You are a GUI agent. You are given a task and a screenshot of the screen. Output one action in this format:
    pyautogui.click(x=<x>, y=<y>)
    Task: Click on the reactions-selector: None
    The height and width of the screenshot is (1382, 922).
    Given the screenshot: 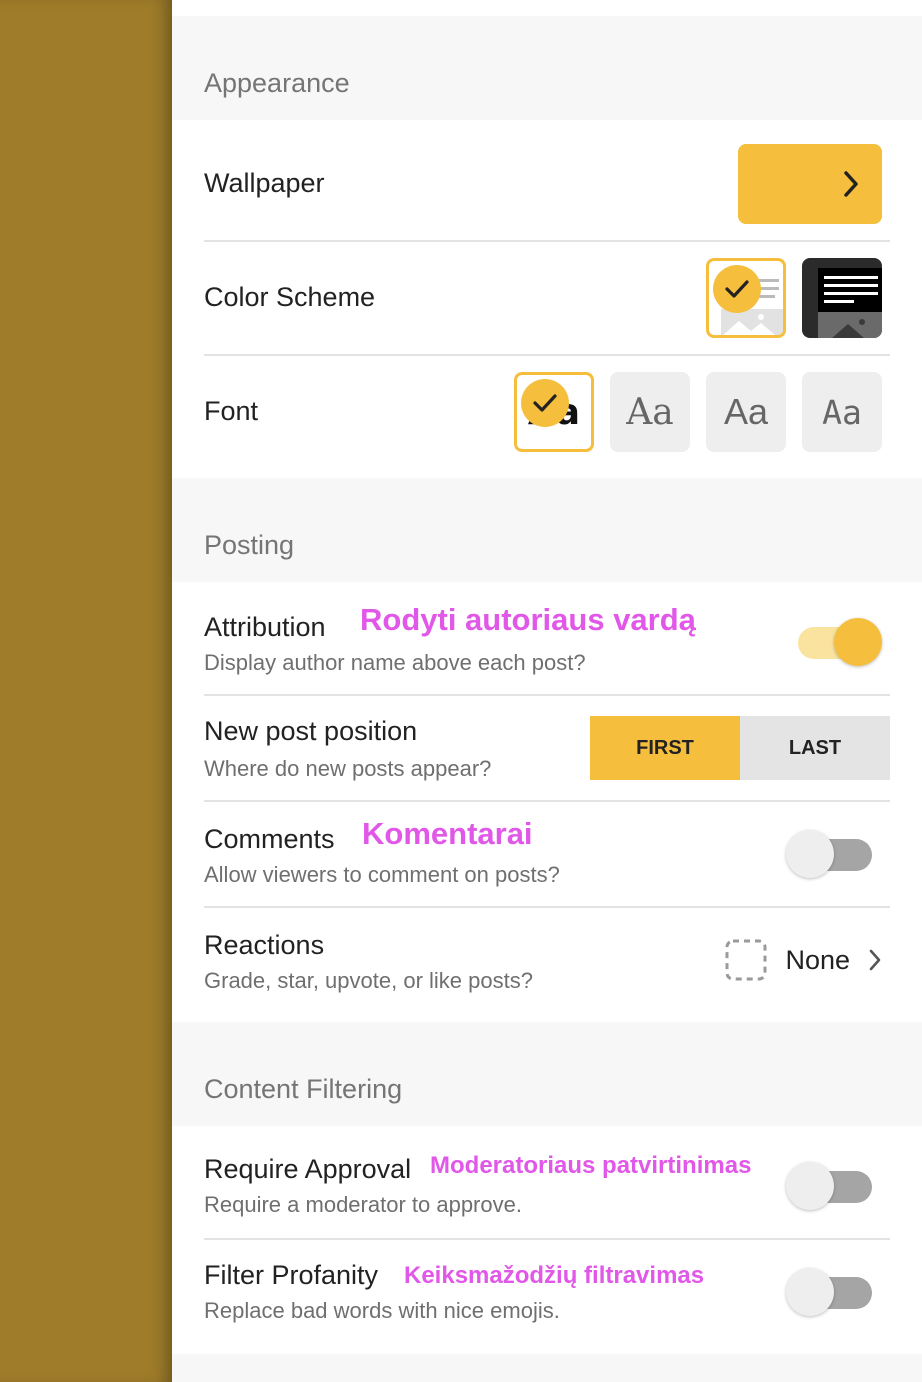 What is the action you would take?
    pyautogui.click(x=803, y=960)
    